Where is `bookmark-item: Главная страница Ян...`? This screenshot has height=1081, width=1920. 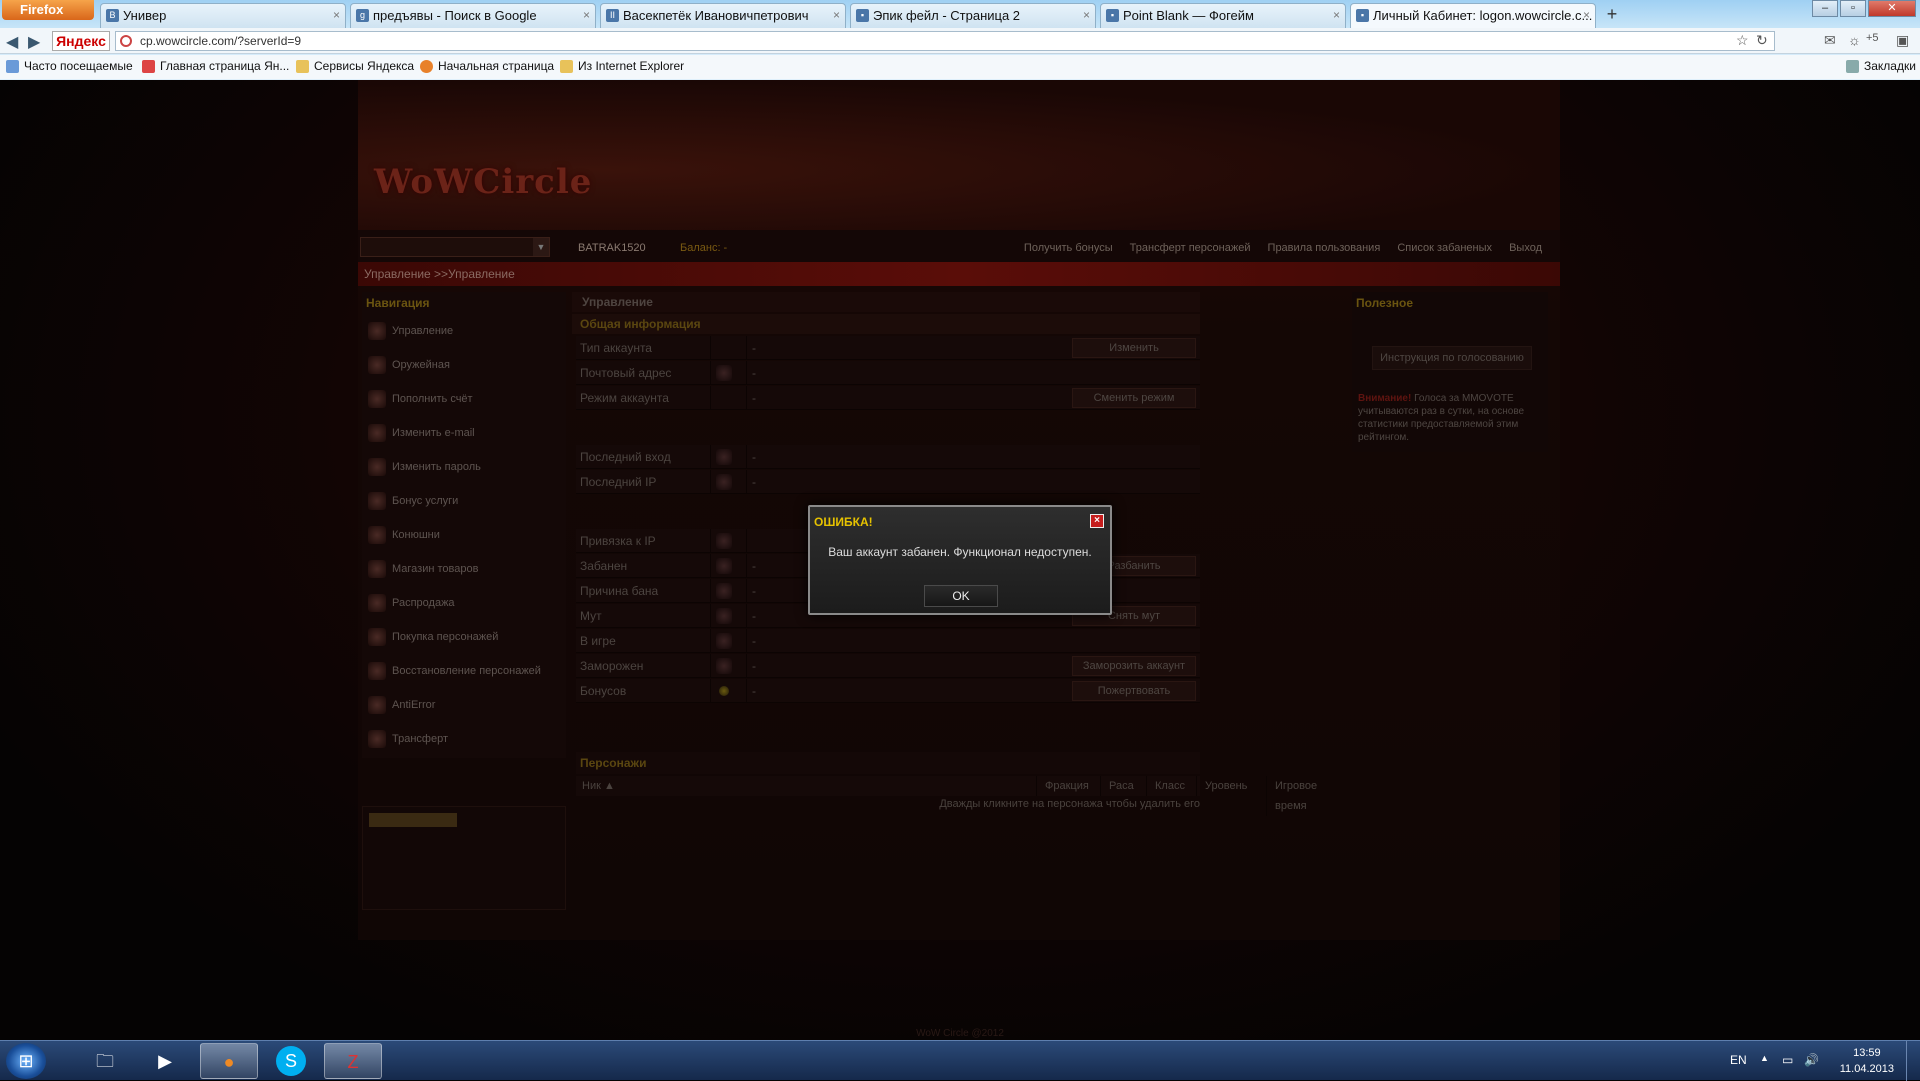 bookmark-item: Главная страница Ян... is located at coordinates (215, 66).